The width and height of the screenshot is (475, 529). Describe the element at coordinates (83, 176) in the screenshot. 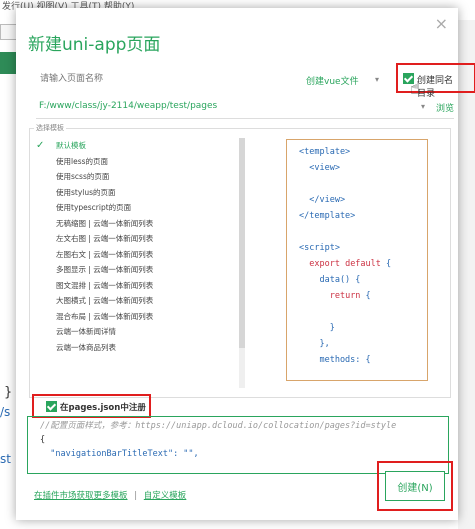

I see `template-label: 使用scss的页面` at that location.